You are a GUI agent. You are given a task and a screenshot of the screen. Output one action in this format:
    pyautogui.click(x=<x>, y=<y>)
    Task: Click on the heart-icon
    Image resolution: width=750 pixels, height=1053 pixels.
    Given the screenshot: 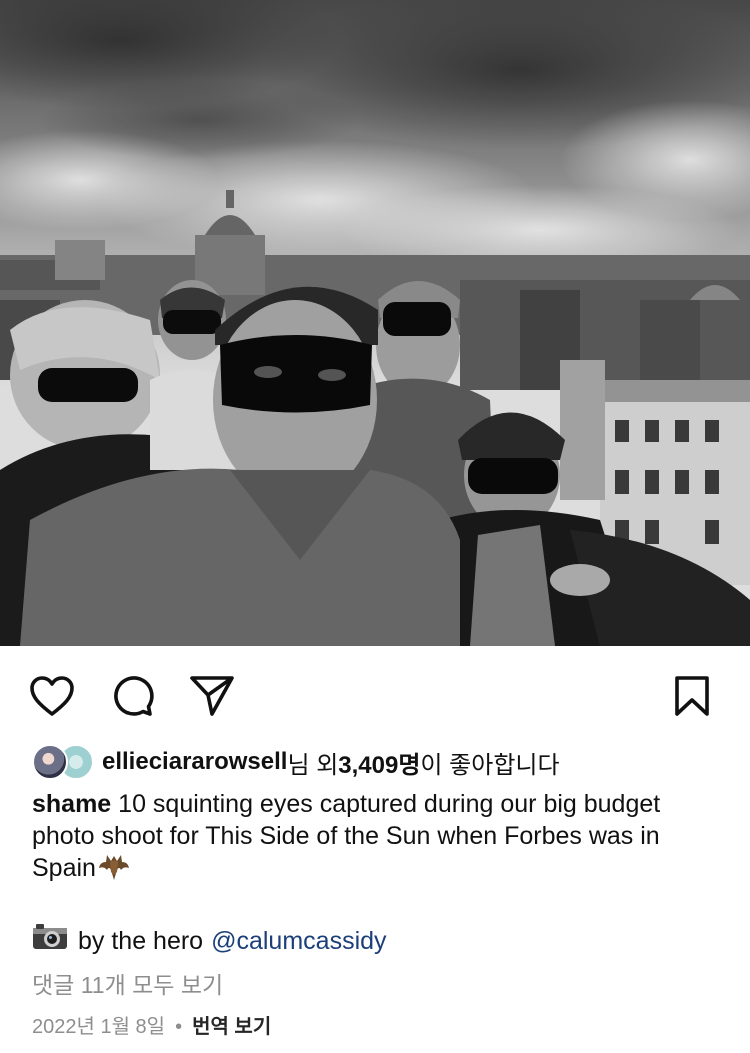 What is the action you would take?
    pyautogui.click(x=52, y=696)
    